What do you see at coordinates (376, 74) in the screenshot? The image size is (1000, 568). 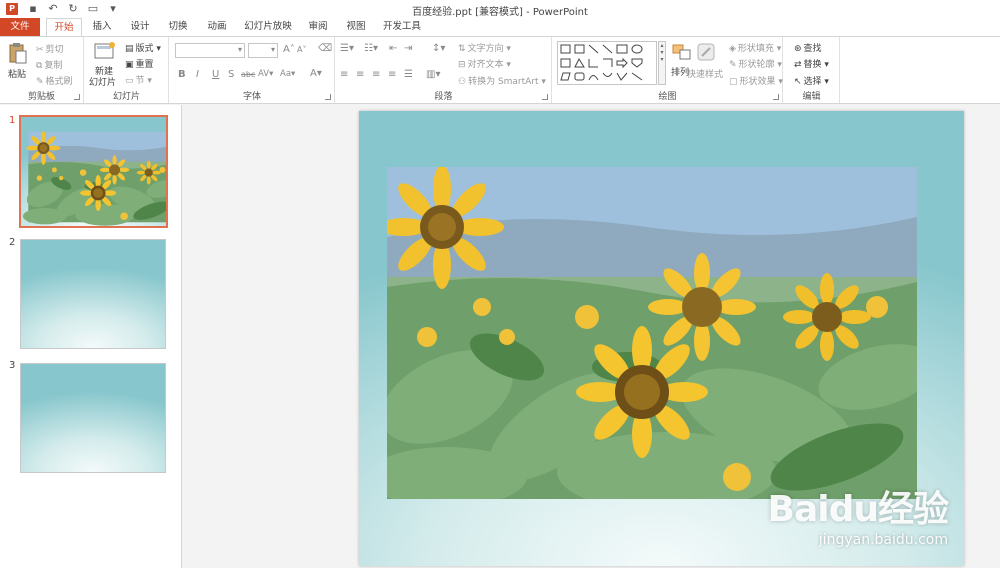 I see `align-right-icon: ≡` at bounding box center [376, 74].